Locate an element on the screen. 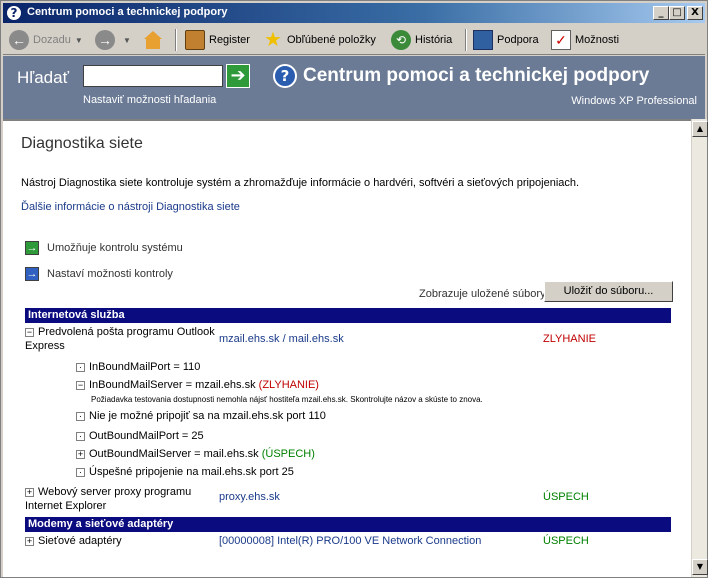  help-logo-icon: ? is located at coordinates (285, 76).